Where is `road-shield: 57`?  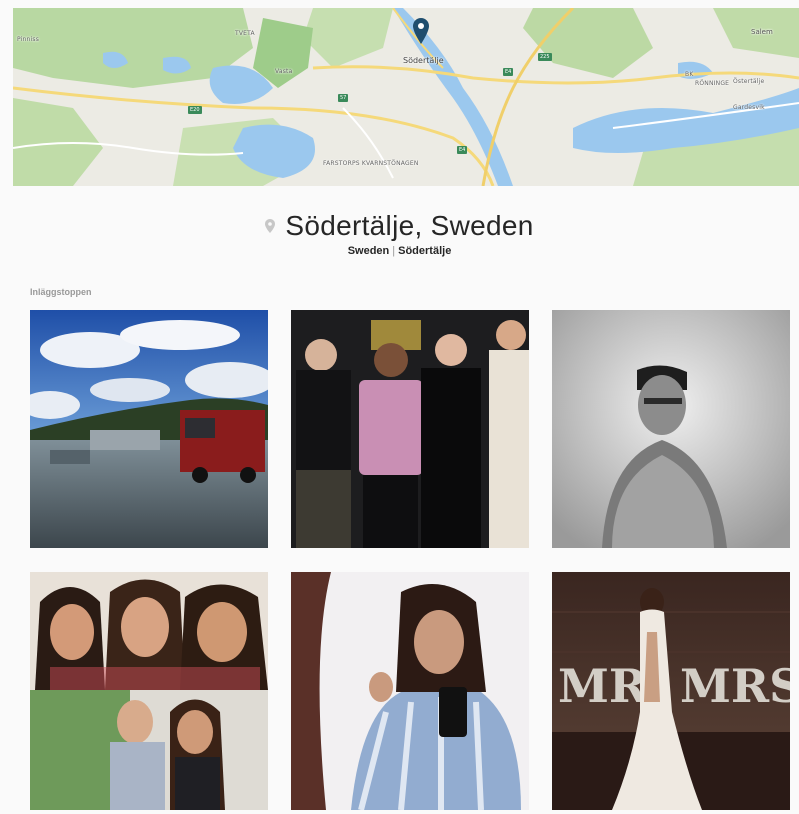 road-shield: 57 is located at coordinates (343, 98).